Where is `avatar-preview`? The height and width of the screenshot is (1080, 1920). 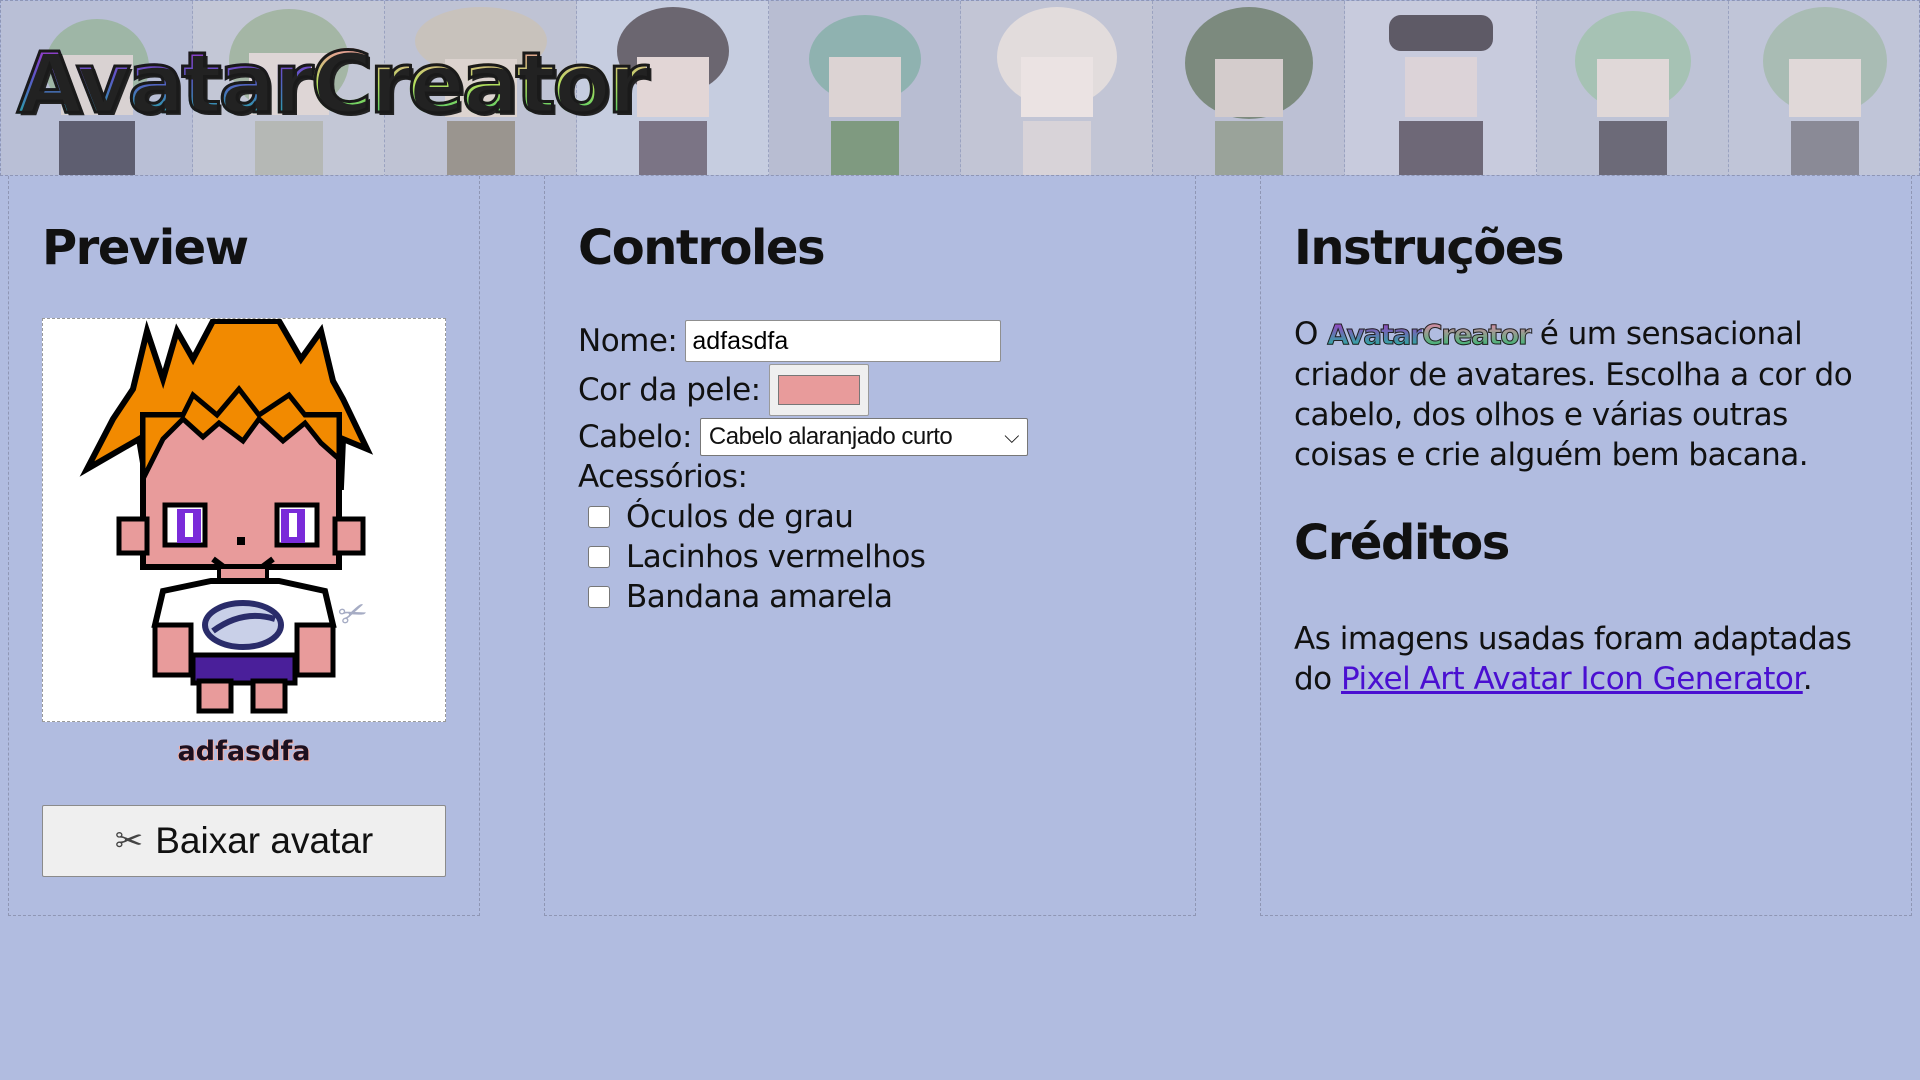 avatar-preview is located at coordinates (244, 520).